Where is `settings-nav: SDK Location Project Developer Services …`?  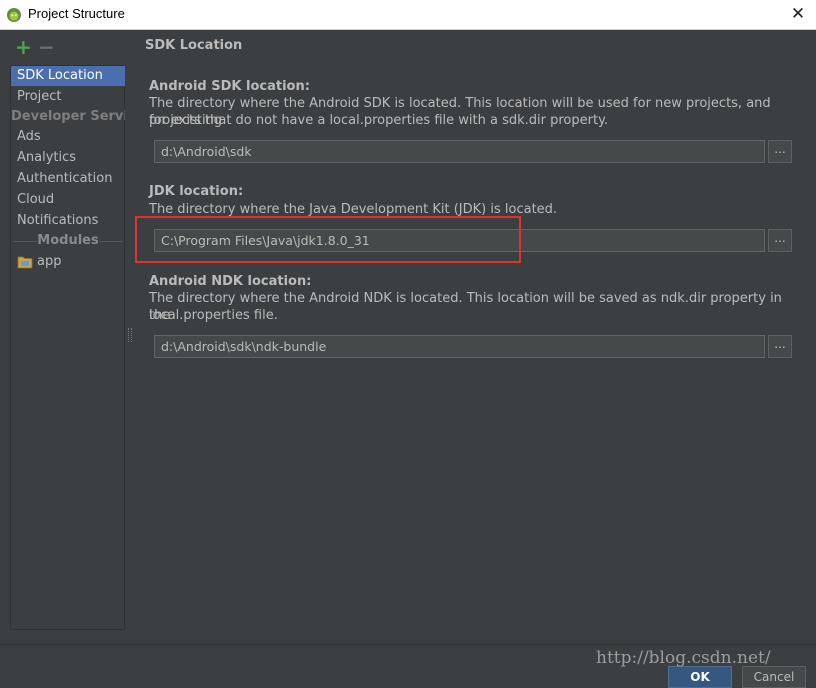 settings-nav: SDK Location Project Developer Services … is located at coordinates (67, 347).